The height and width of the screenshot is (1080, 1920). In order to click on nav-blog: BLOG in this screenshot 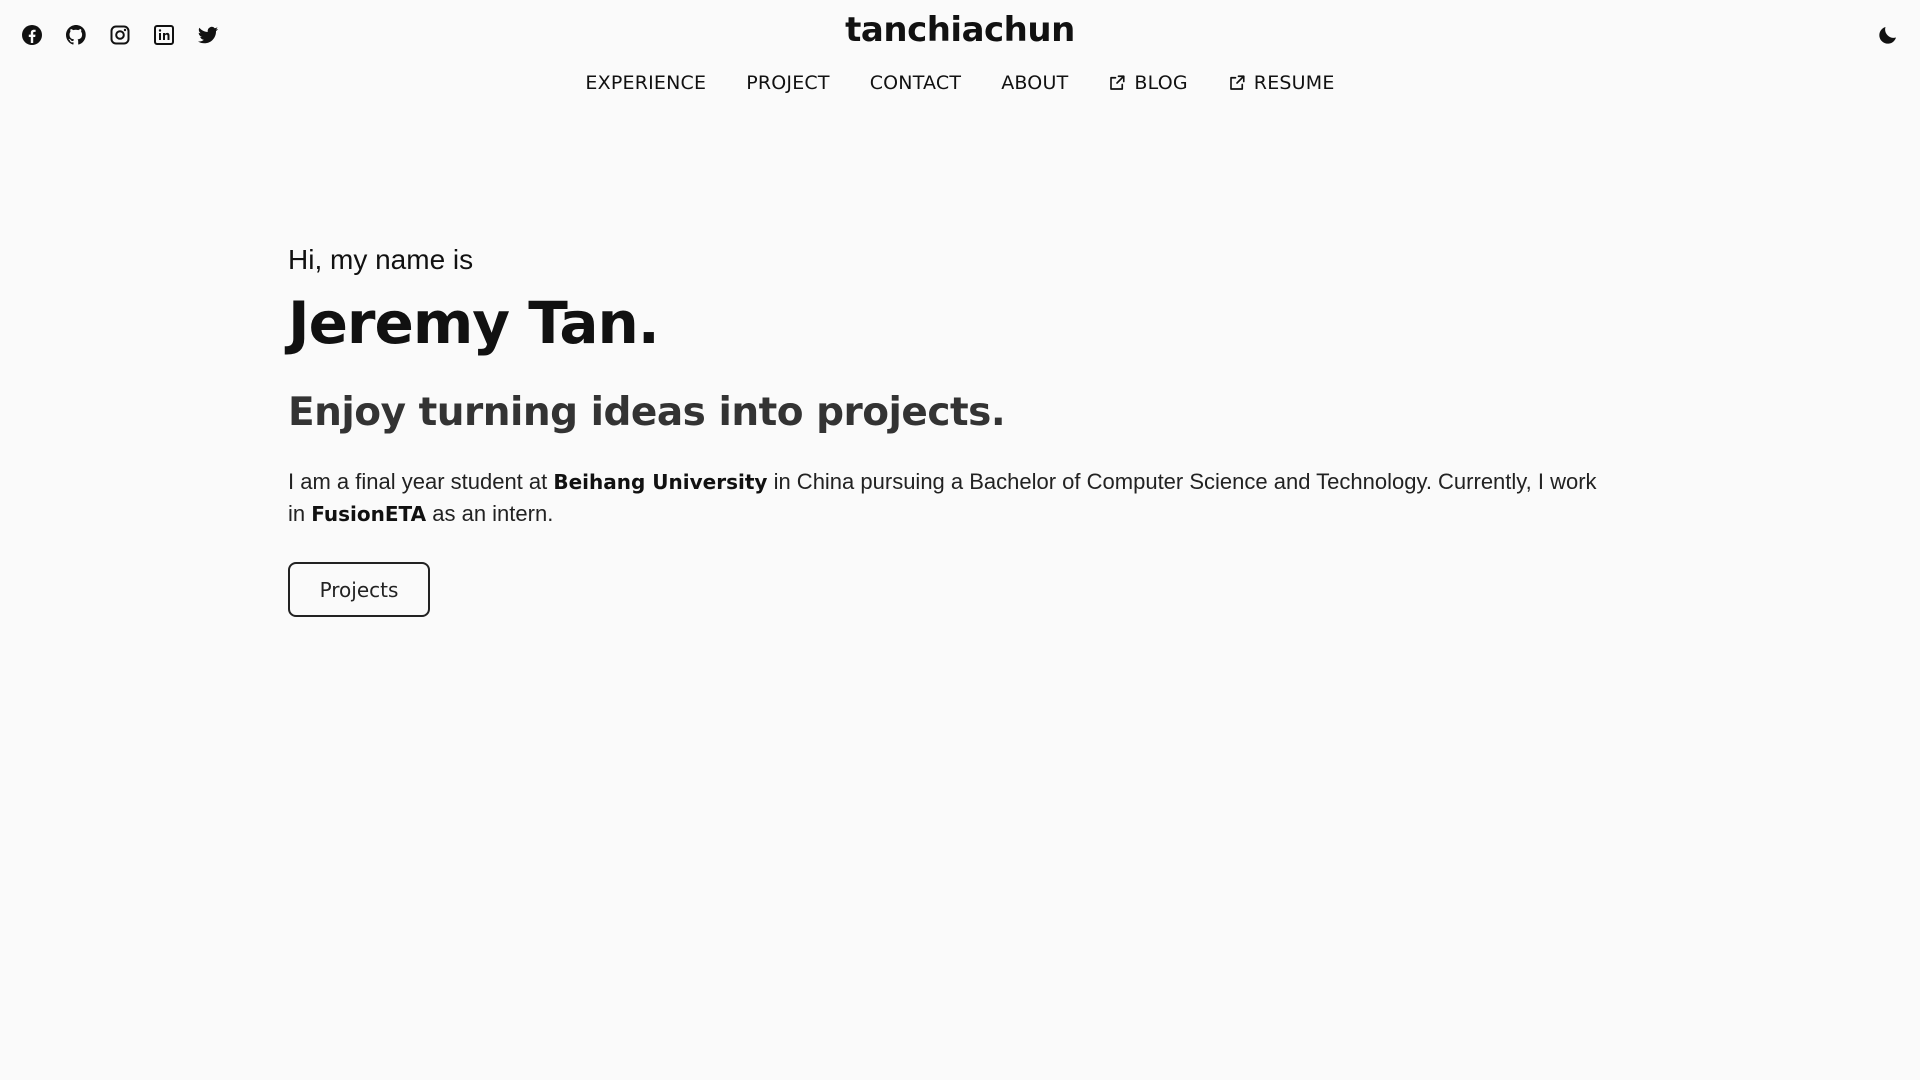, I will do `click(1148, 83)`.